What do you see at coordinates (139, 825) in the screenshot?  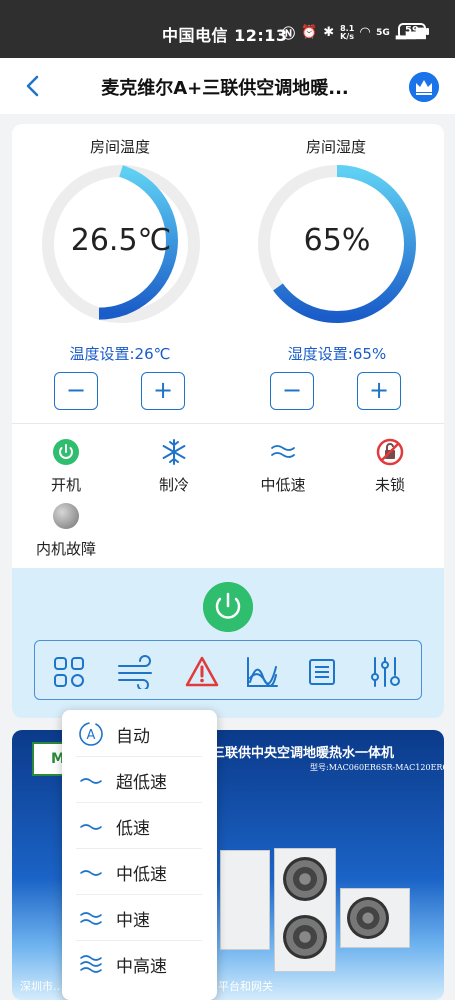 I see `dropdown-item-low: 低速` at bounding box center [139, 825].